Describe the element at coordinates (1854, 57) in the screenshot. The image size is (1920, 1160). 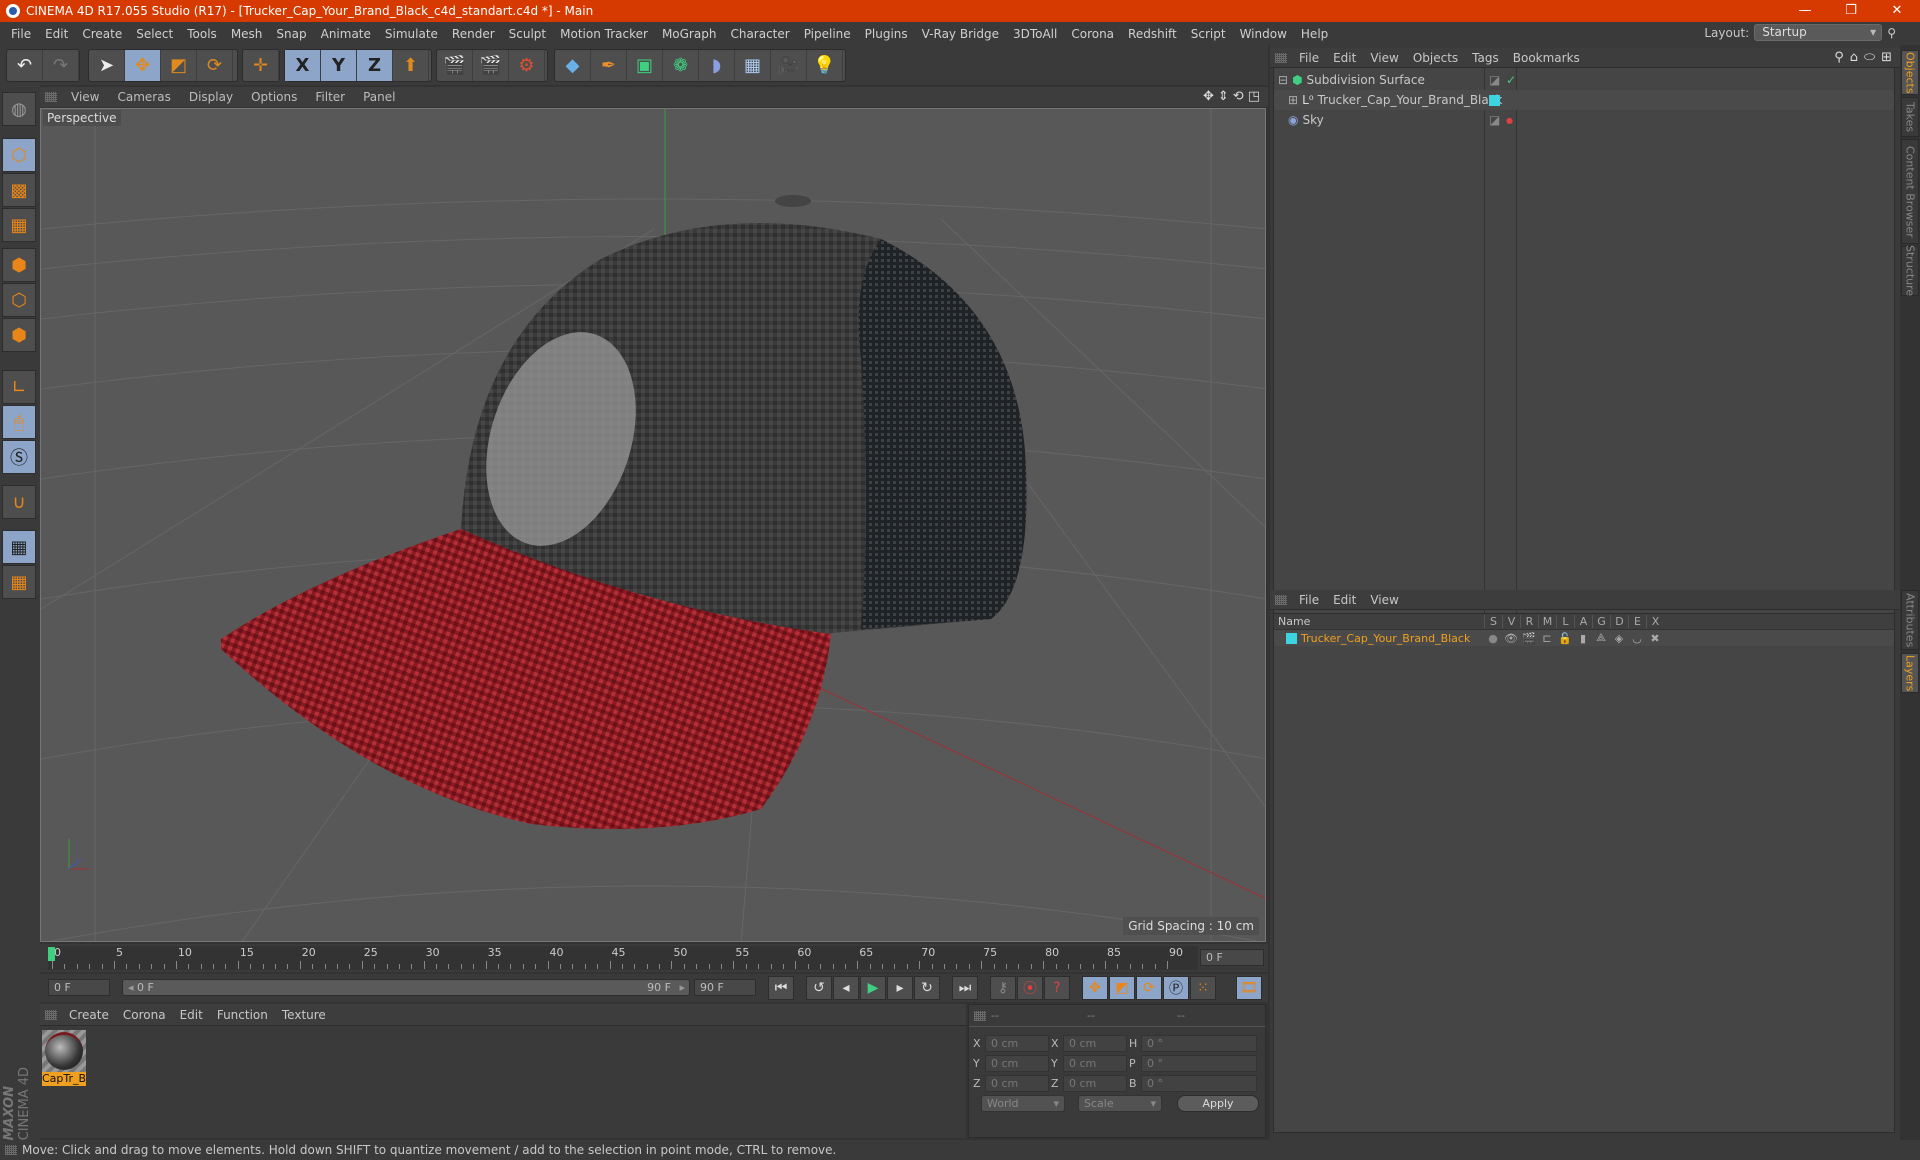
I see `home-icon: ⌂` at that location.